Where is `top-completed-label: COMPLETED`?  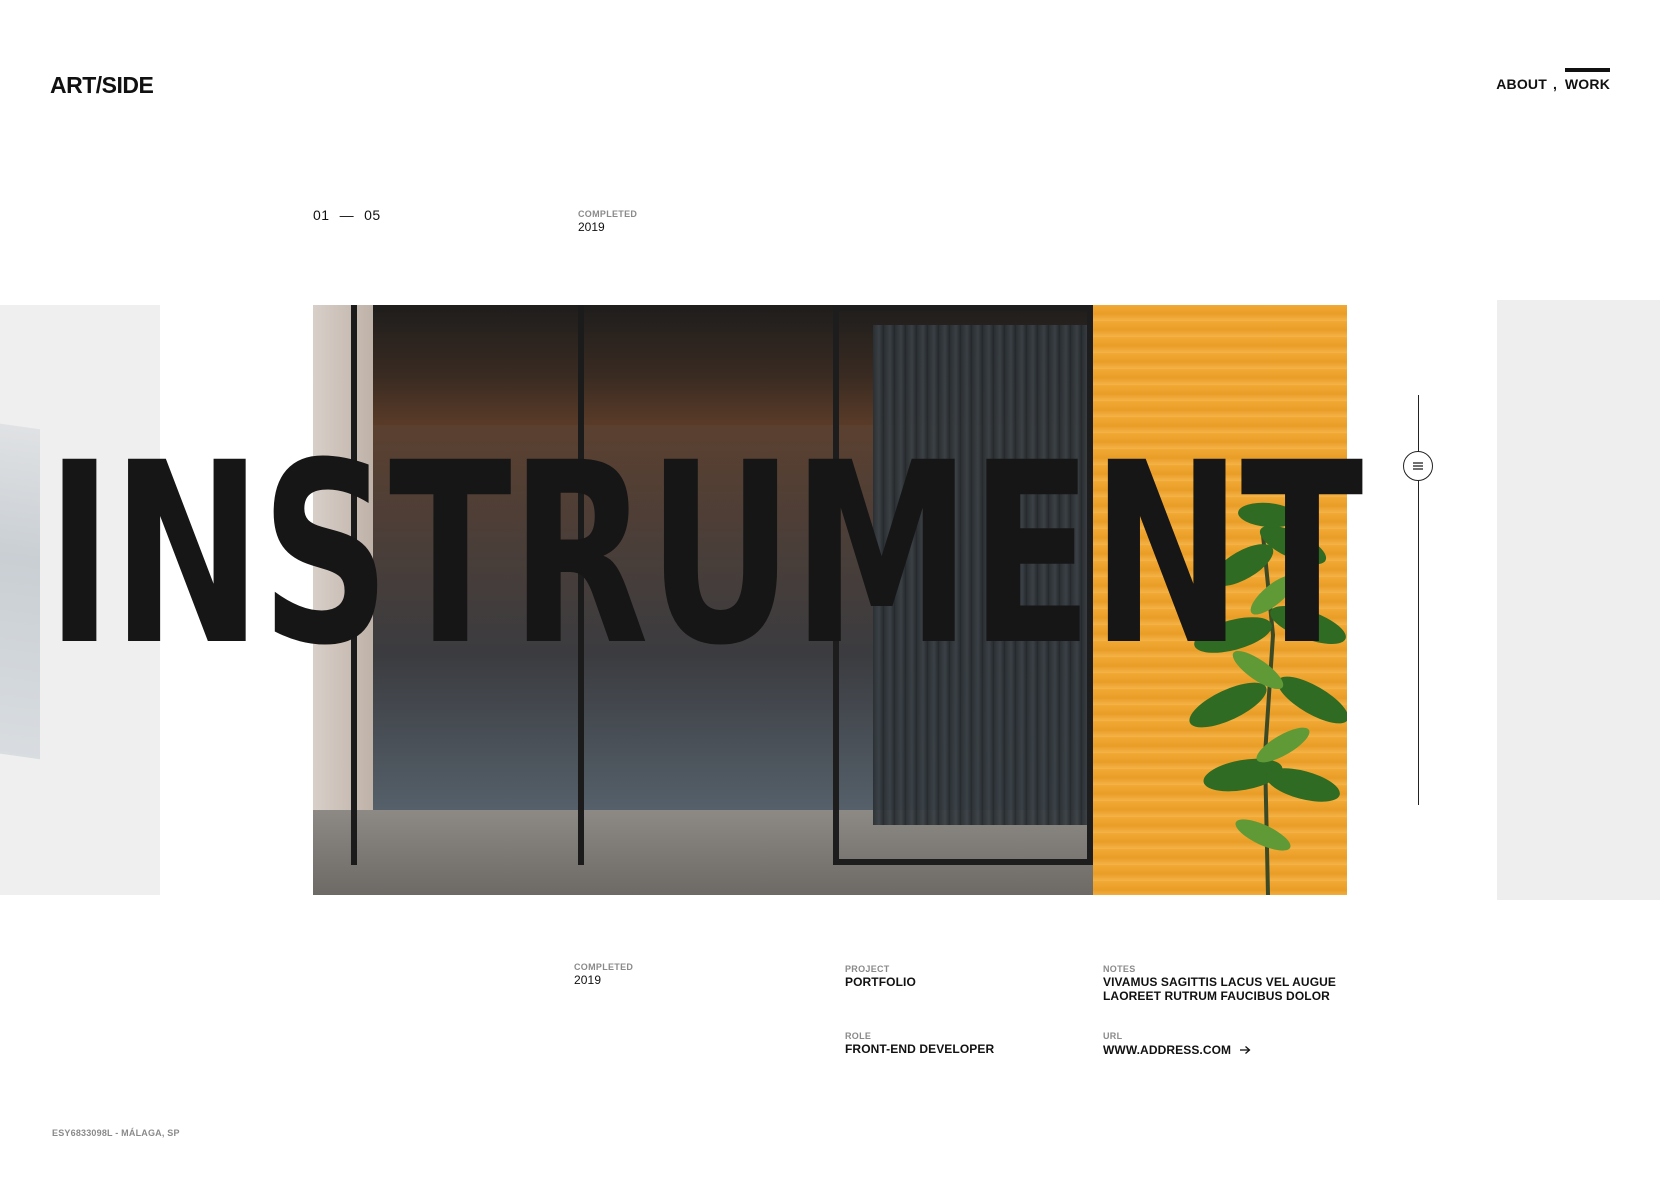 top-completed-label: COMPLETED is located at coordinates (608, 214).